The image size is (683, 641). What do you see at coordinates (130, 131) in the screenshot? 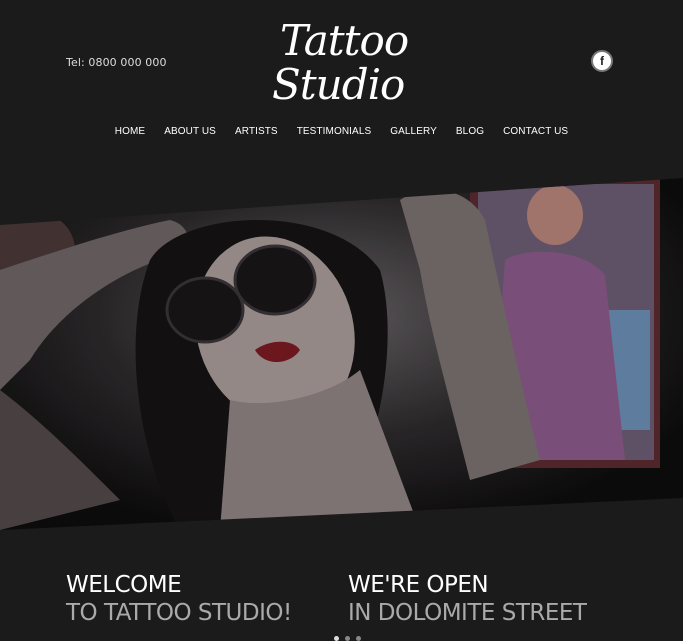
I see `nav-item-home: HOME` at bounding box center [130, 131].